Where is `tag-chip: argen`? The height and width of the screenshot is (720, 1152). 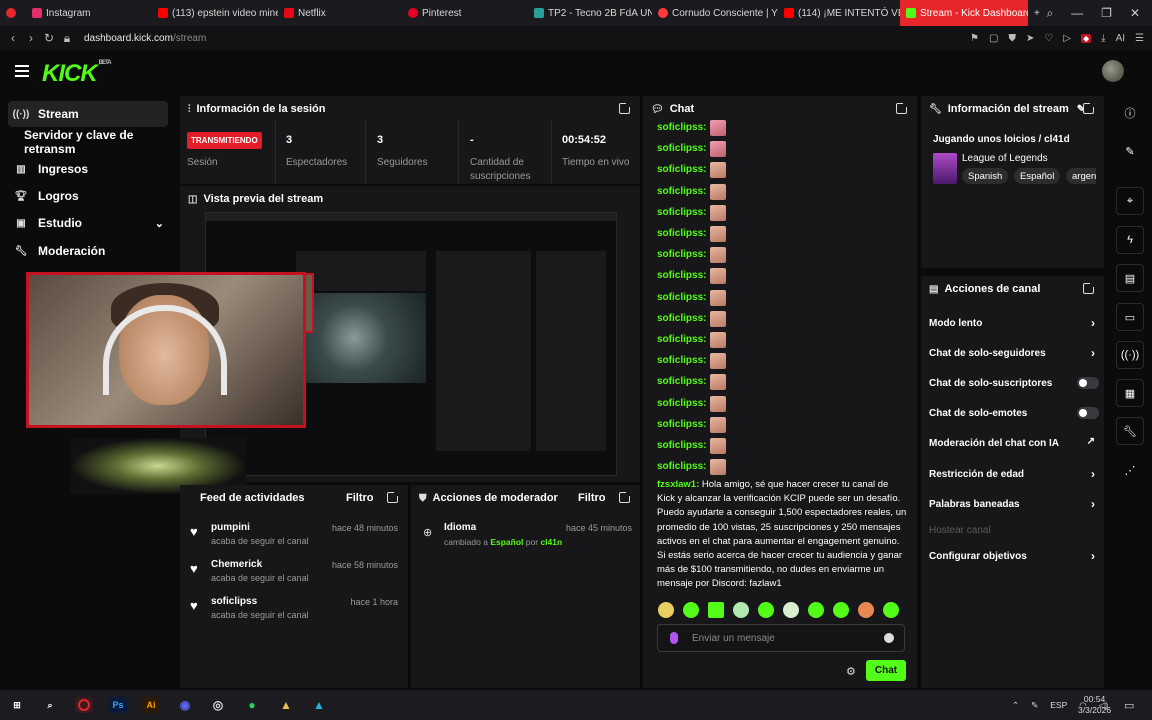
tag-chip: argen is located at coordinates (1081, 176).